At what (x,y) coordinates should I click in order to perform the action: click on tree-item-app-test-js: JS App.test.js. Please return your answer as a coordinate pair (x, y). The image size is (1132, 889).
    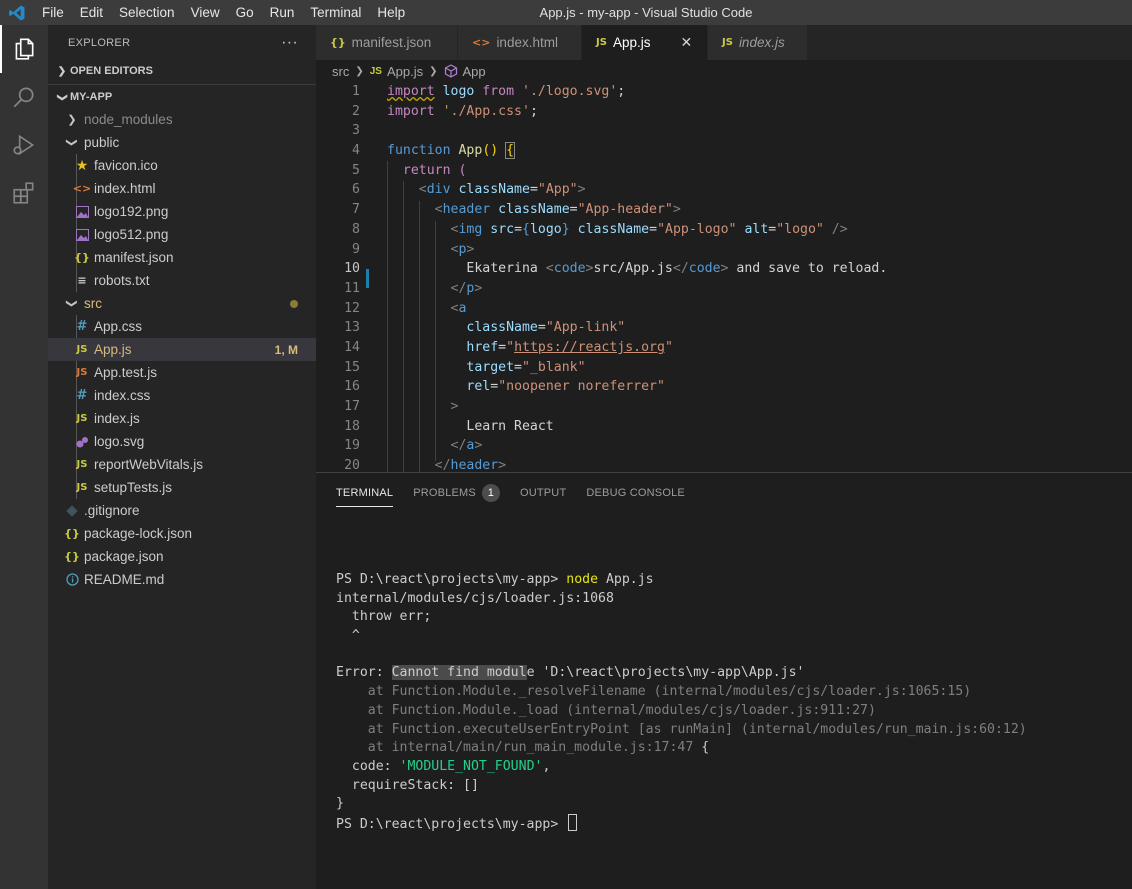
    Looking at the image, I should click on (182, 372).